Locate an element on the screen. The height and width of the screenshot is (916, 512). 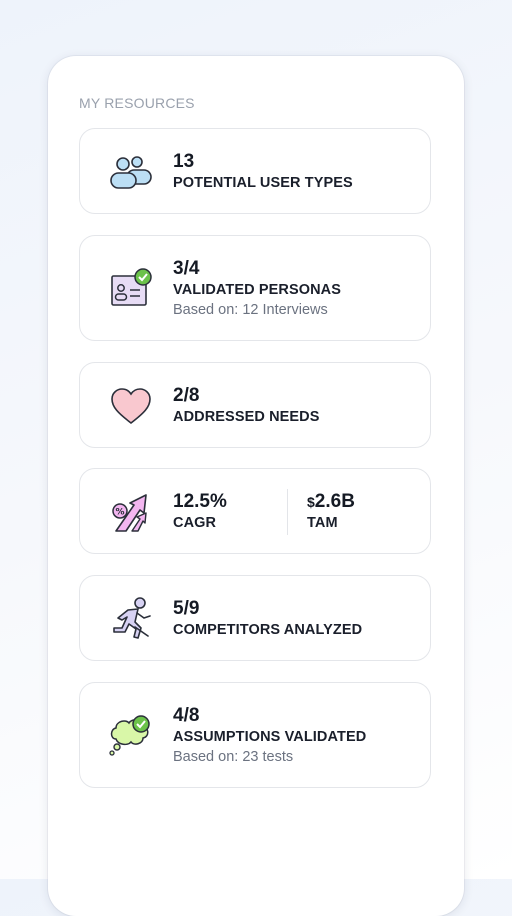
resource-card-user-types: 13 POTENTIAL USER TYPES is located at coordinates (255, 171).